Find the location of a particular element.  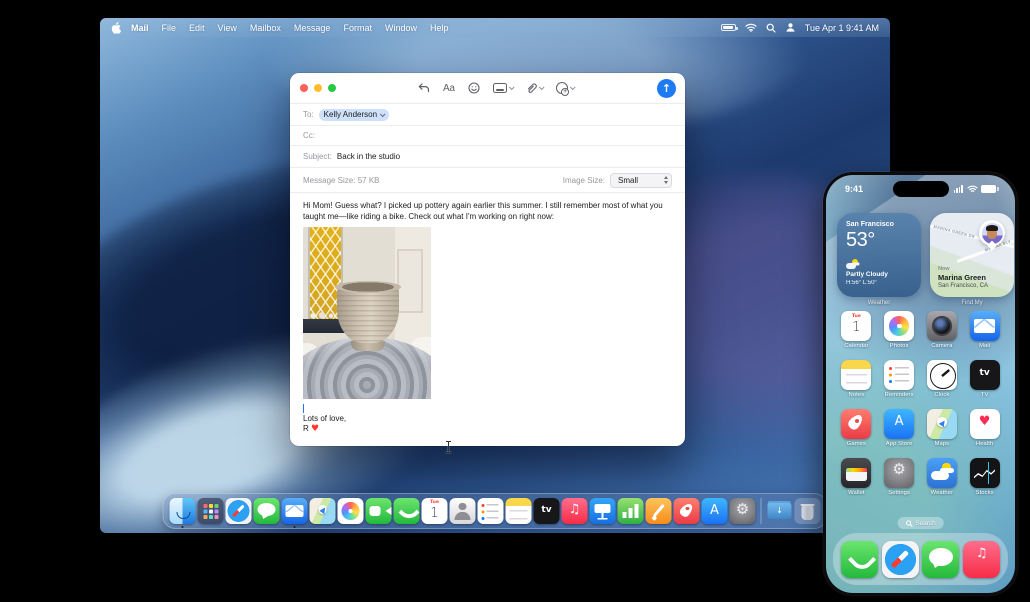

battery-icon is located at coordinates (729, 27).